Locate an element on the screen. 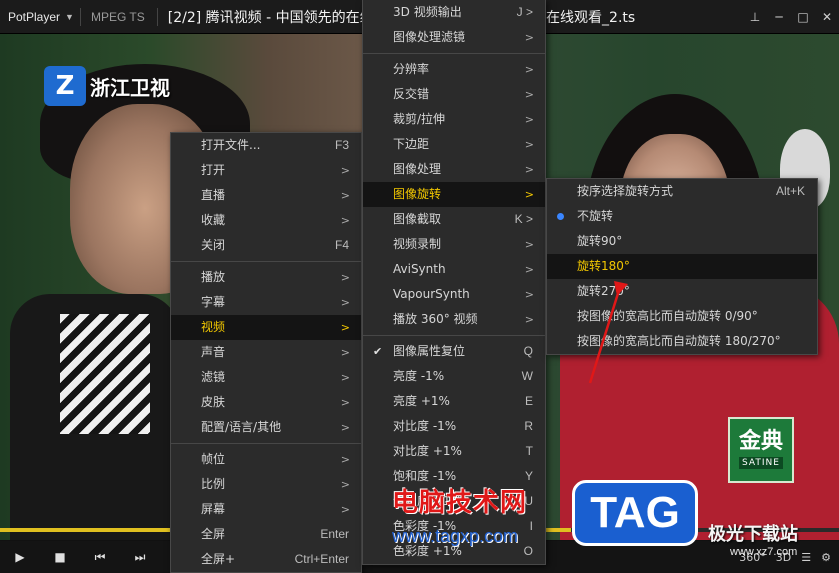 The height and width of the screenshot is (573, 839). menu-item-3d-output: 3D 视频输出 J > is located at coordinates (454, 12).